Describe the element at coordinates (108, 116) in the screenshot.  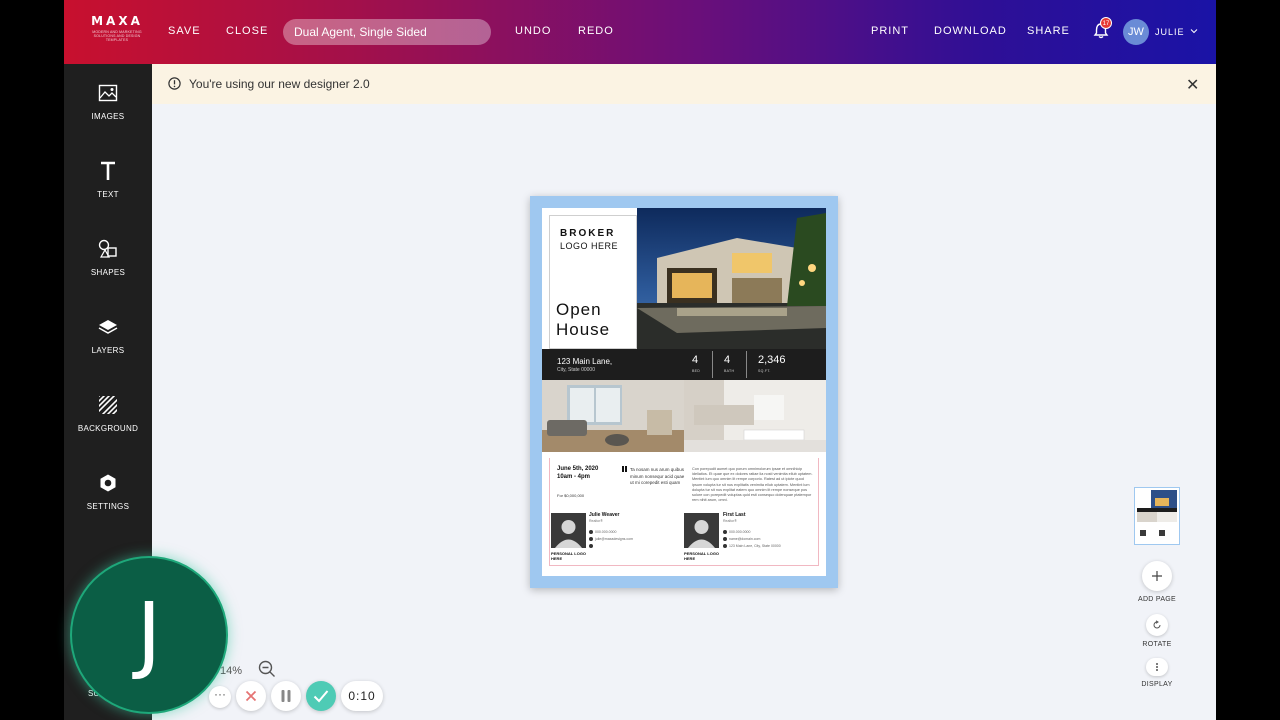
I see `sidebar-item-label: IMAGES` at that location.